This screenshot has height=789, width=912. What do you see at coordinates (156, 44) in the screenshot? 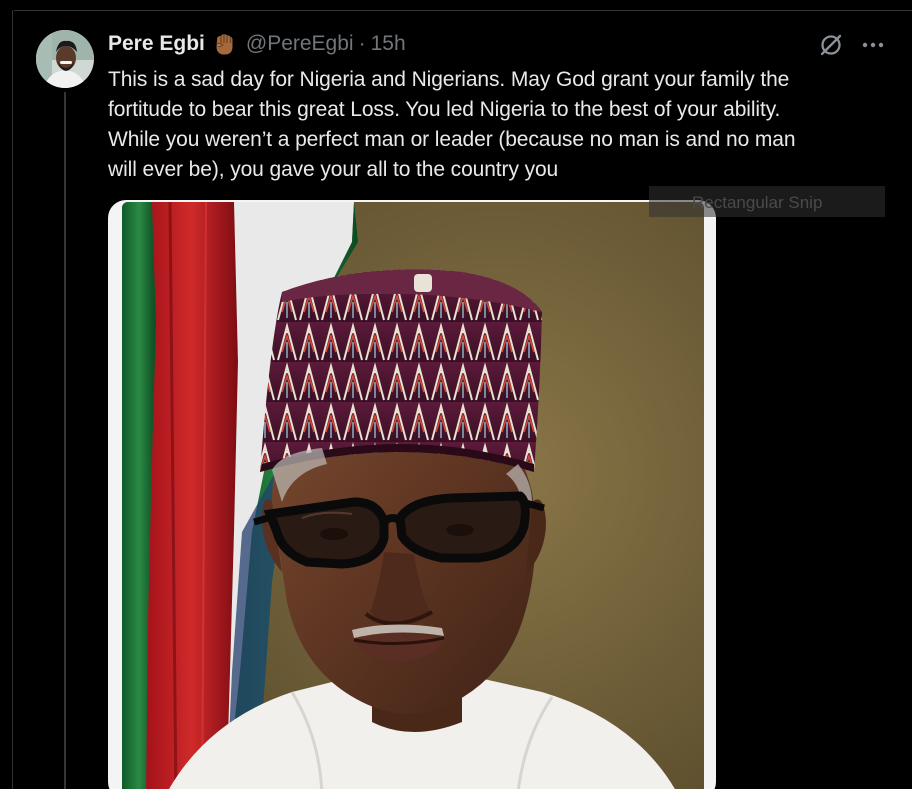
I see `author-display-name: Pere Egbi` at bounding box center [156, 44].